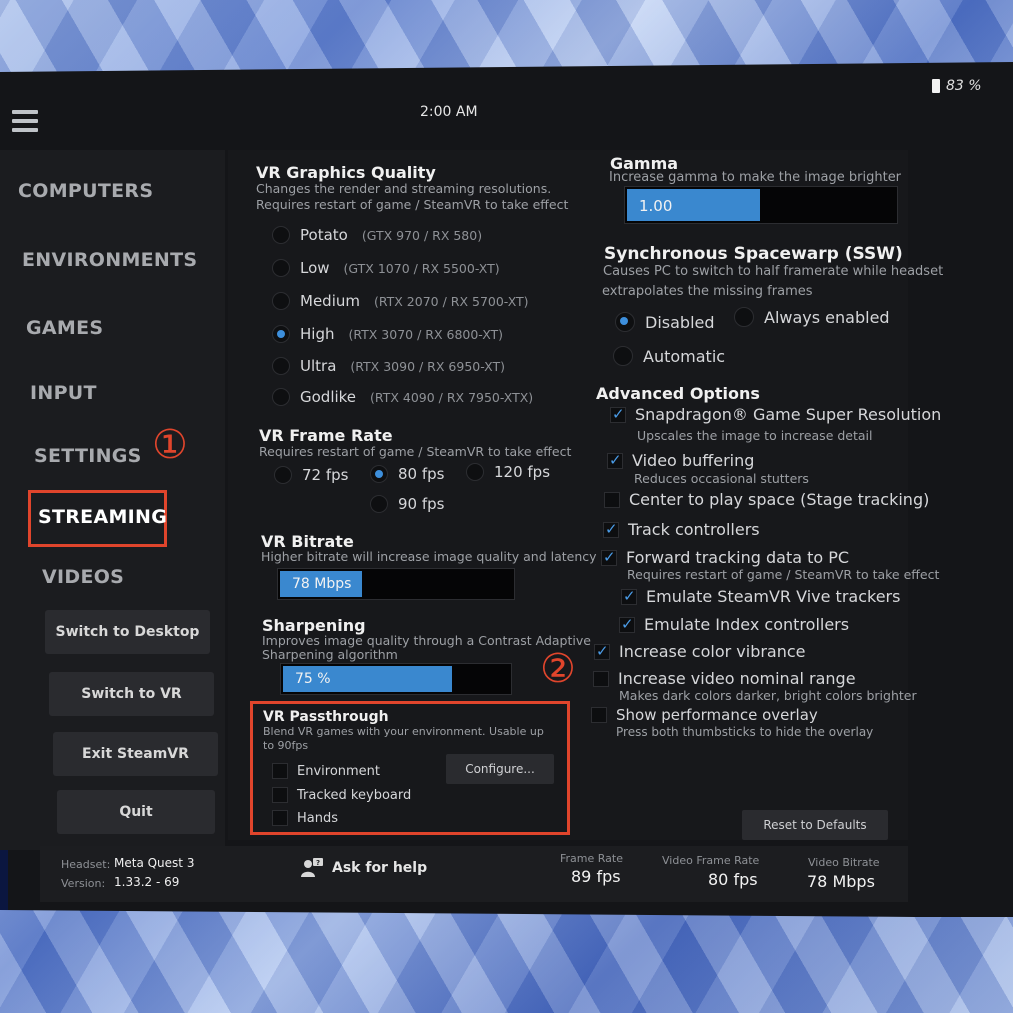 The image size is (1013, 1013). Describe the element at coordinates (64, 328) in the screenshot. I see `nav-games: GAMES` at that location.